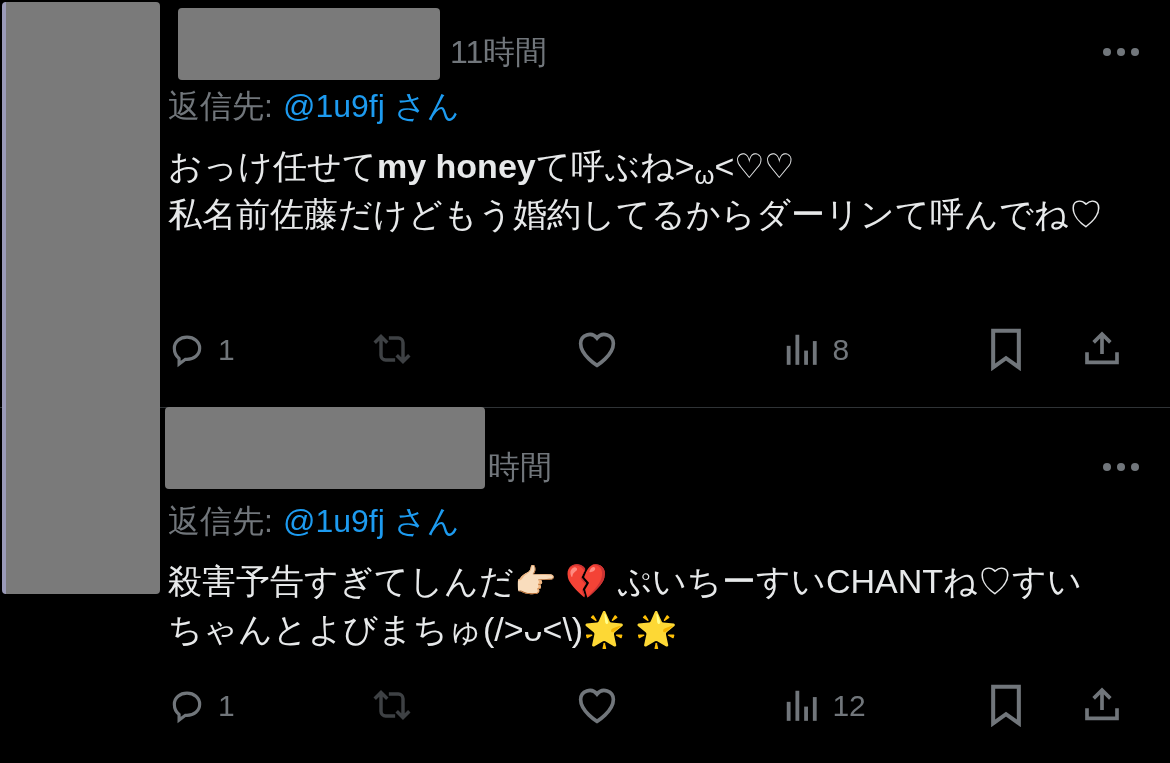 The height and width of the screenshot is (763, 1170). Describe the element at coordinates (841, 349) in the screenshot. I see `count: 8` at that location.